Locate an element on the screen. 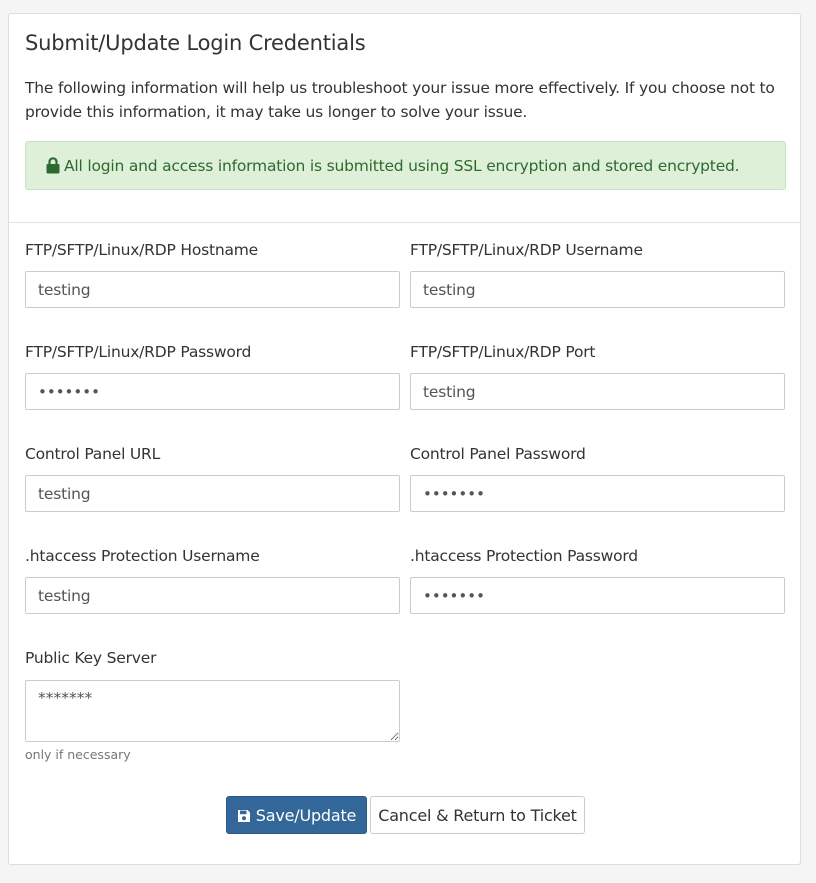  ftp-port-group: FTP/SFTP/Linux/RDP Port is located at coordinates (597, 376).